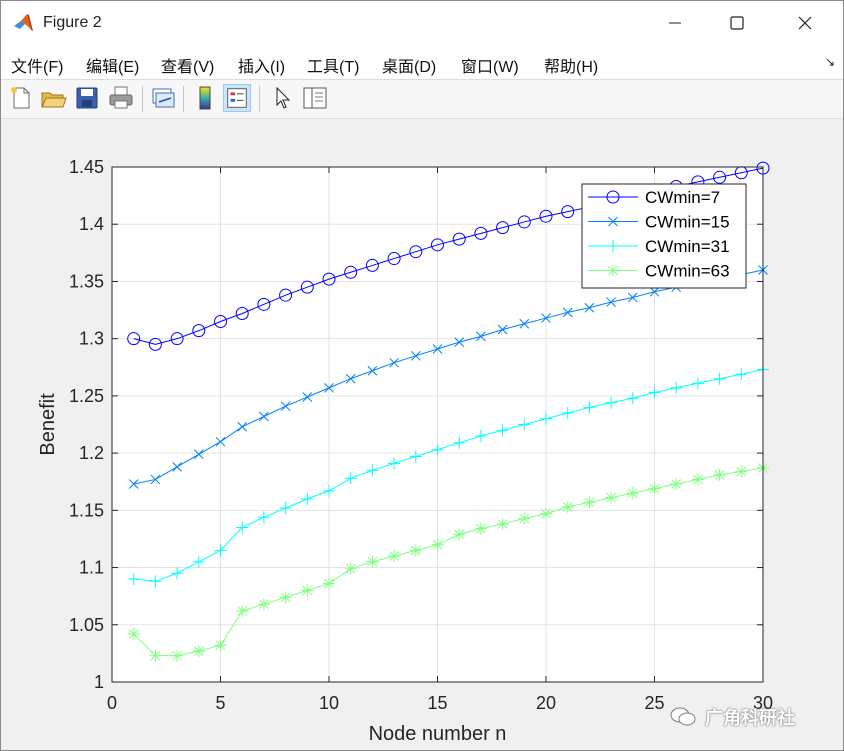  What do you see at coordinates (91, 339) in the screenshot?
I see `y-tick-label: 1.3` at bounding box center [91, 339].